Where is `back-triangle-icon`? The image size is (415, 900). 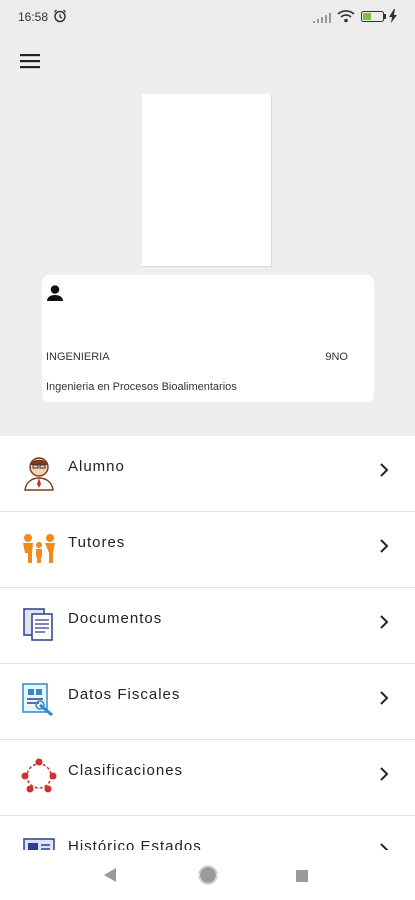
back-triangle-icon is located at coordinates (110, 875).